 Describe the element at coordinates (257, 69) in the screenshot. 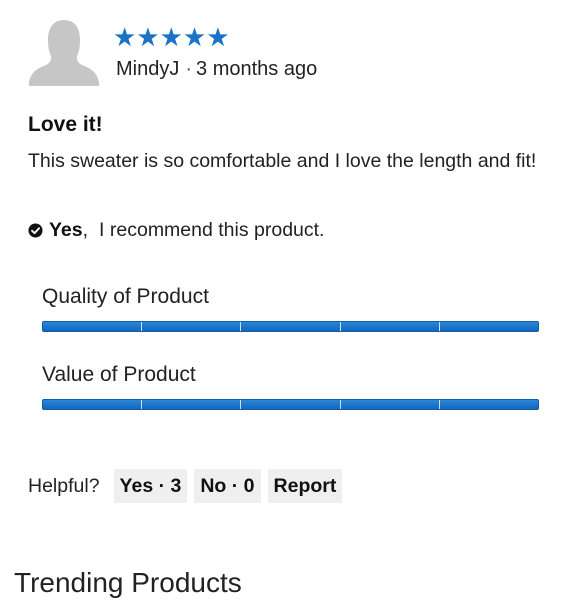

I see `review-date: 3 months ago` at that location.